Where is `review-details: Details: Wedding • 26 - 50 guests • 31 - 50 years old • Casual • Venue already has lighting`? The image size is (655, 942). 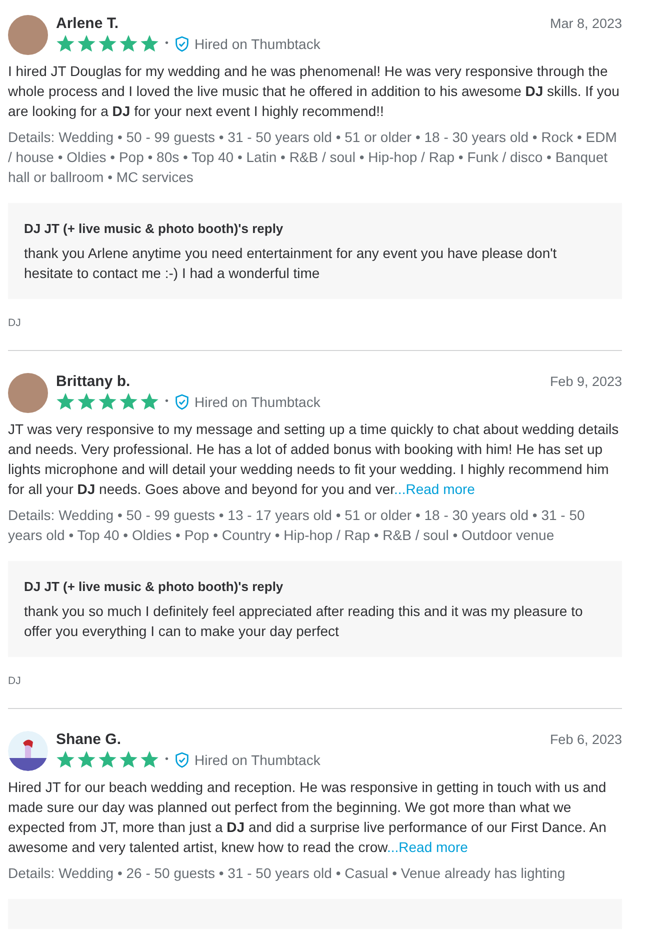
review-details: Details: Wedding • 26 - 50 guests • 31 - 50 years old • Casual • Venue already has lighting is located at coordinates (287, 873).